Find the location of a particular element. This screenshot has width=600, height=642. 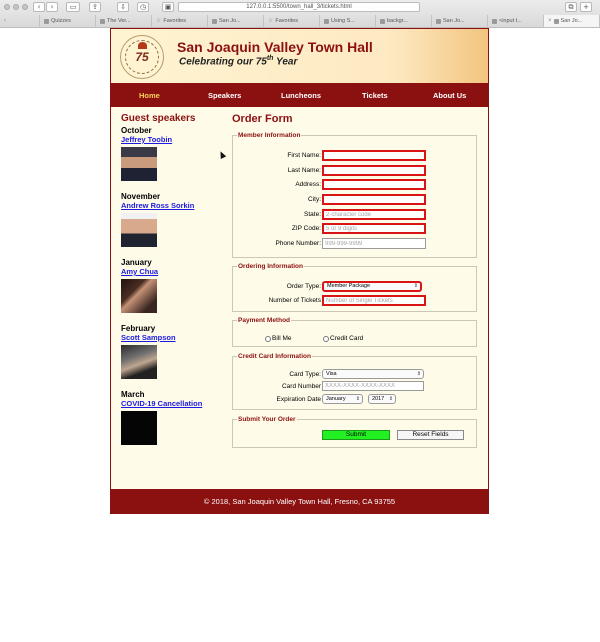

order-type-select: Member Package ⇕ is located at coordinates (372, 286).